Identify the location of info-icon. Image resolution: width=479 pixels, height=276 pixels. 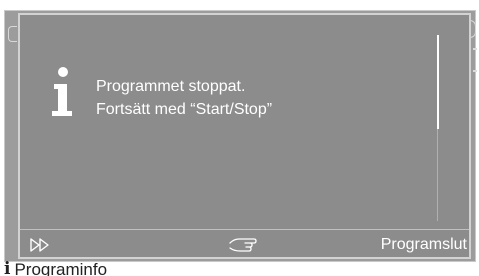
(62, 91).